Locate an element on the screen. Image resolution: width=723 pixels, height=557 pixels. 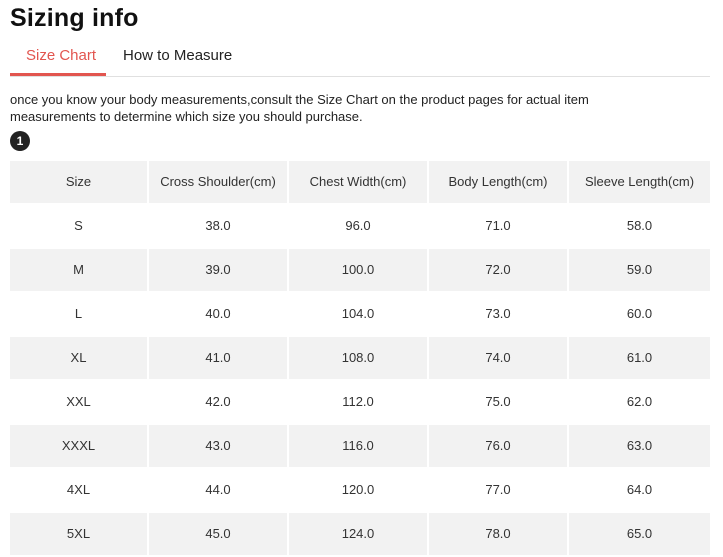
cell-size: L is located at coordinates (78, 314).